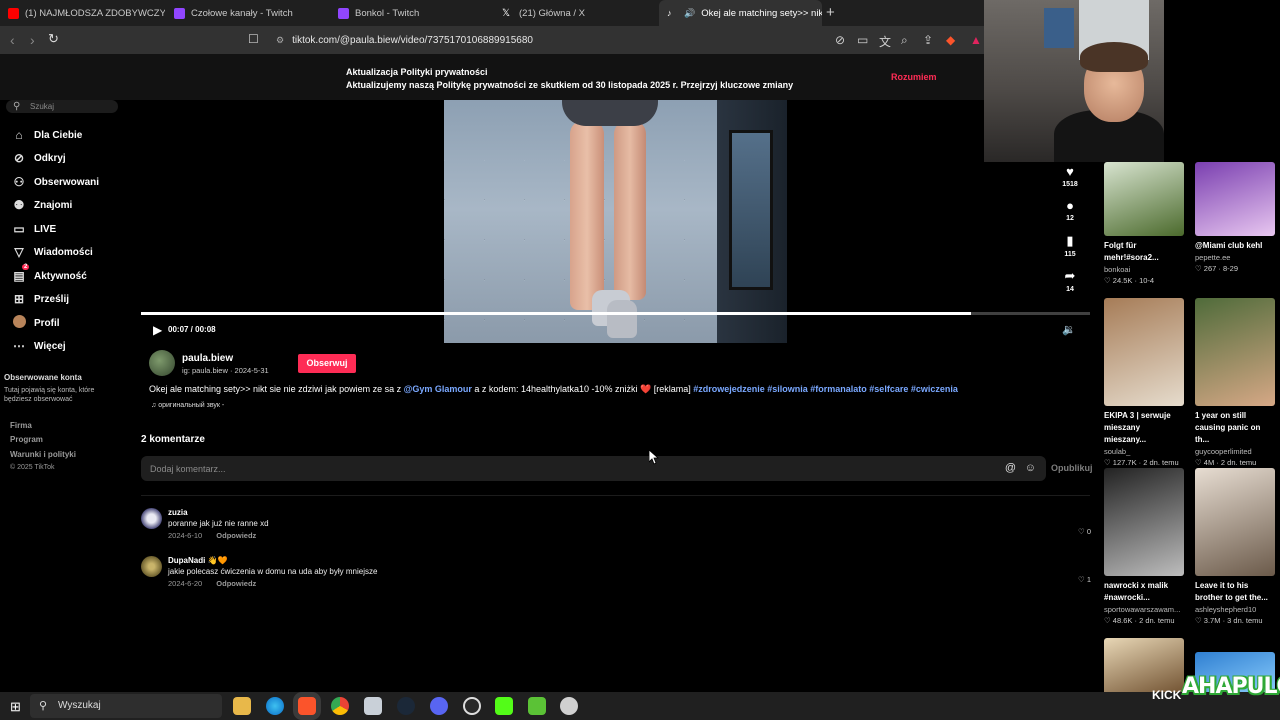 This screenshot has width=1280, height=720. What do you see at coordinates (34, 229) in the screenshot?
I see `sidebar-item-live: ▭ LIVE` at bounding box center [34, 229].